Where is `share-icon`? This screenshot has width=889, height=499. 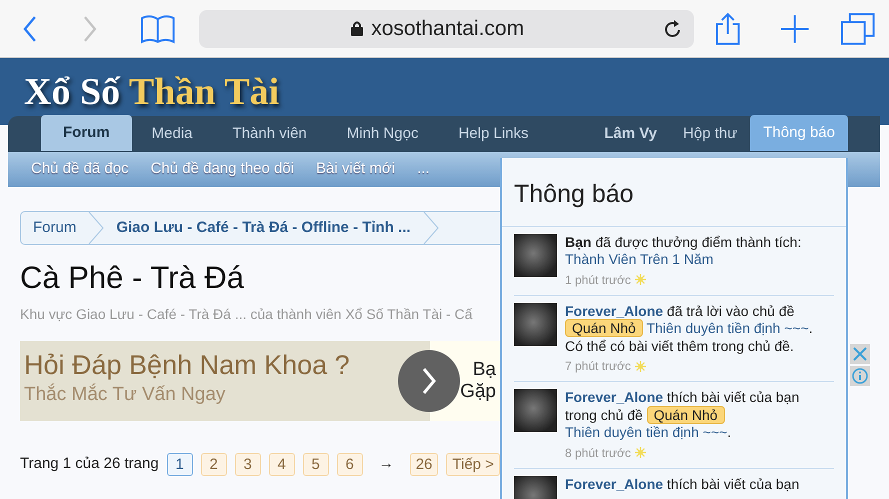
share-icon is located at coordinates (728, 29).